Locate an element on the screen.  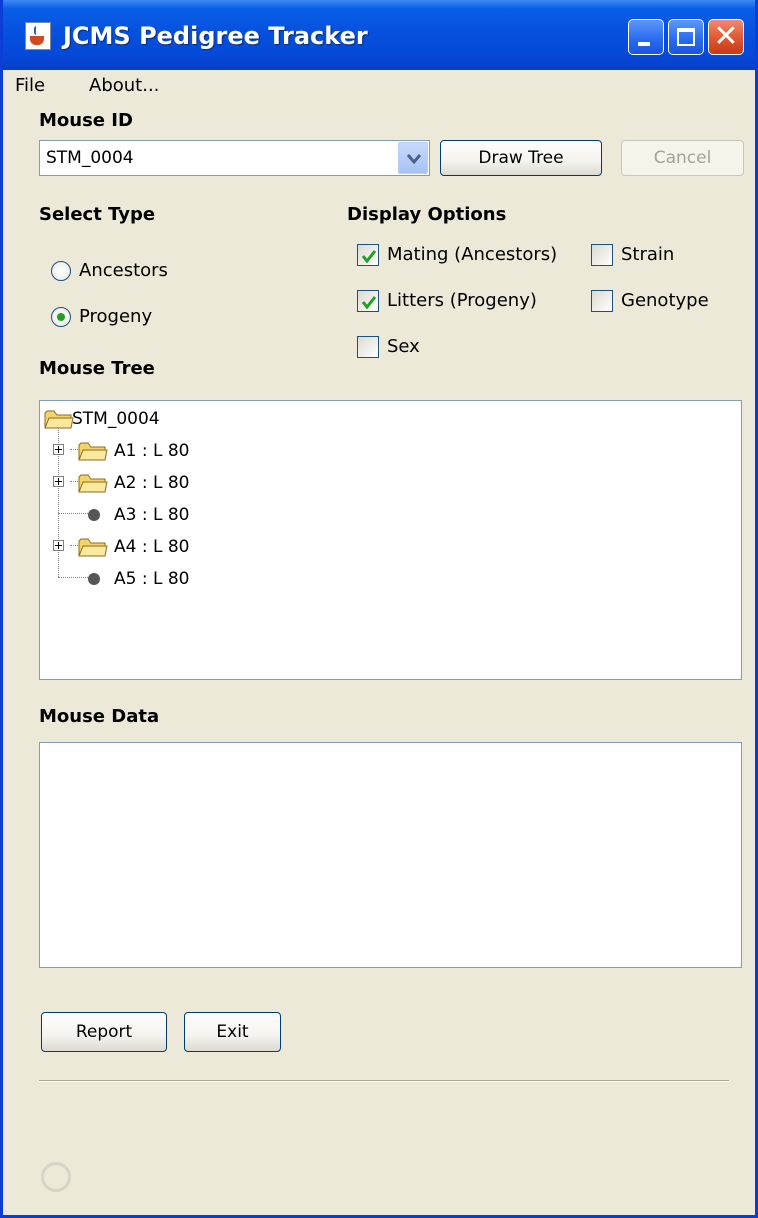
tree-node-label: A4 : L 80 is located at coordinates (152, 547).